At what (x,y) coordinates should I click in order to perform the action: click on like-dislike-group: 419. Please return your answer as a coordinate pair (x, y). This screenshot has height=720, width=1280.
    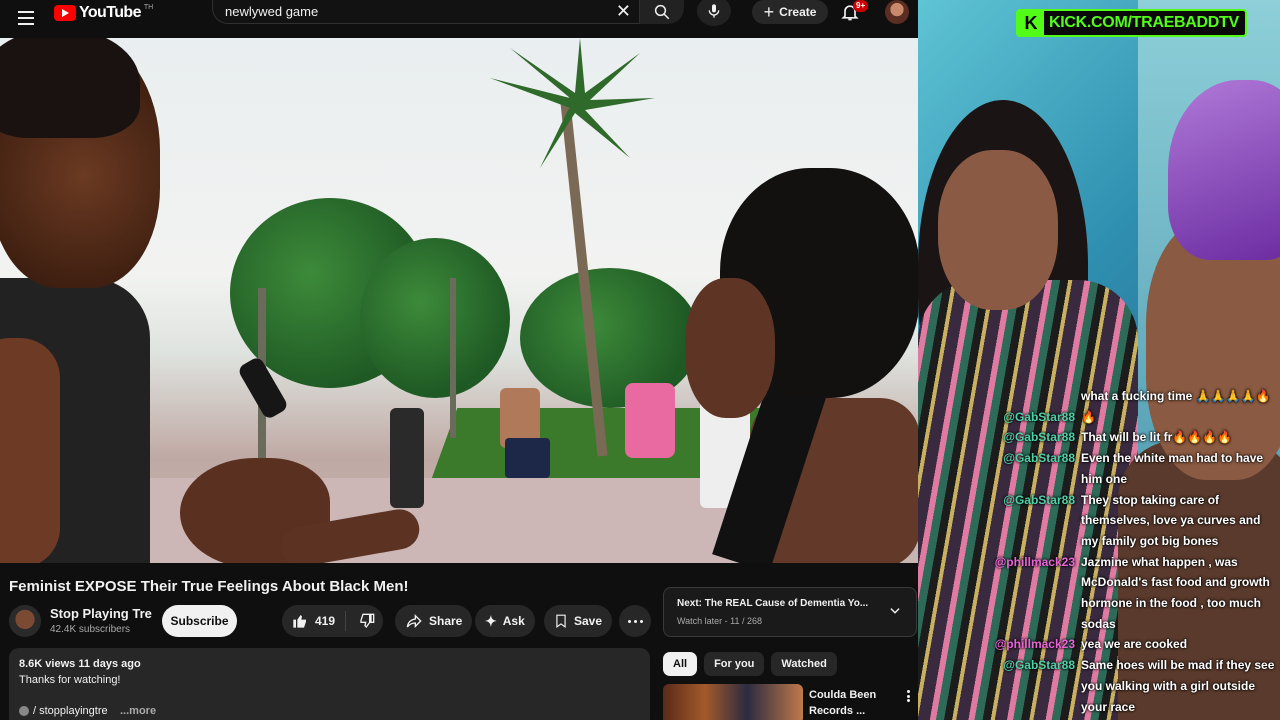
    Looking at the image, I should click on (332, 621).